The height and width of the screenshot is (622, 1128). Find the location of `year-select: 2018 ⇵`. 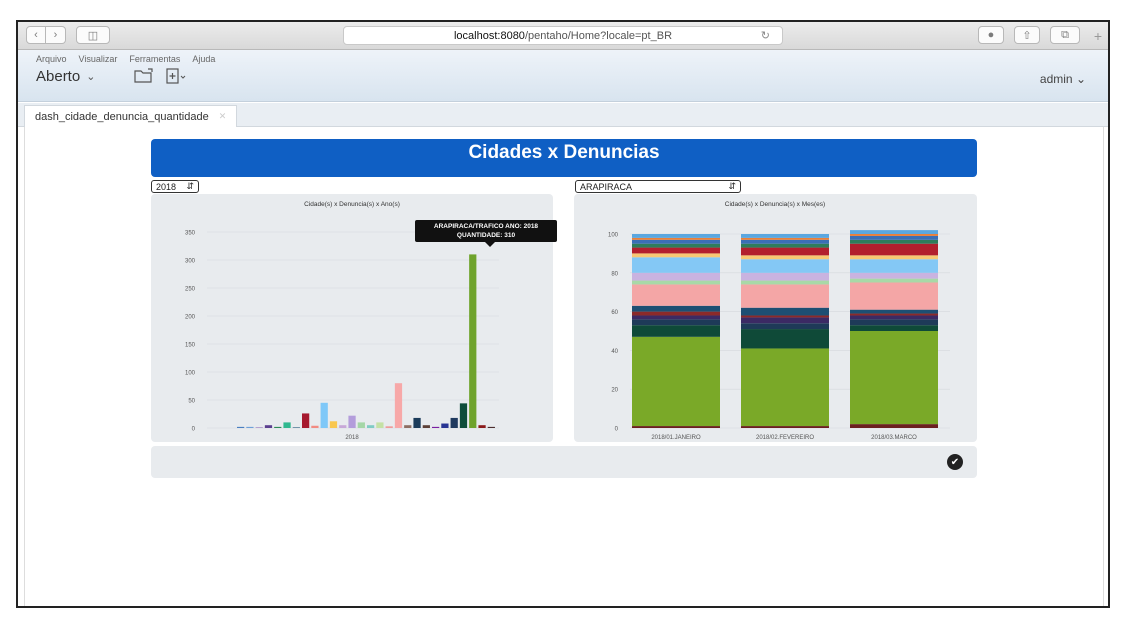

year-select: 2018 ⇵ is located at coordinates (175, 186).